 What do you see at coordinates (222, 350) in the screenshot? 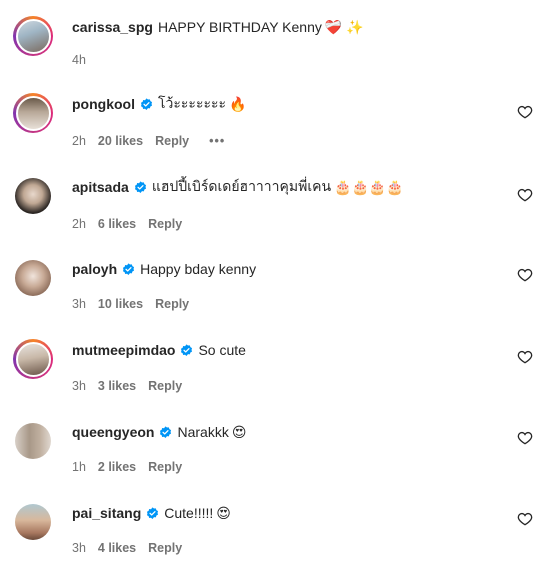
I see `comment-text: So cute` at bounding box center [222, 350].